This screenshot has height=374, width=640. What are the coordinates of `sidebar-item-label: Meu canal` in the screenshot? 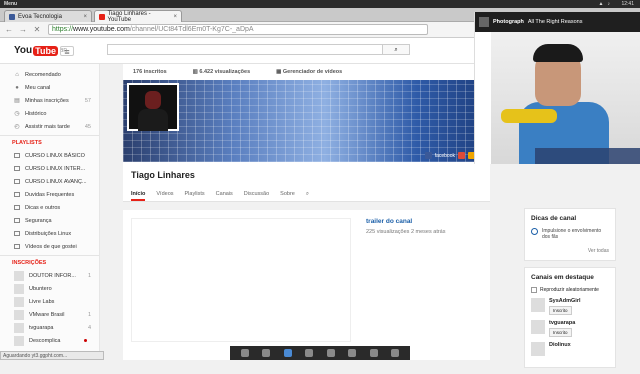 It's located at (38, 87).